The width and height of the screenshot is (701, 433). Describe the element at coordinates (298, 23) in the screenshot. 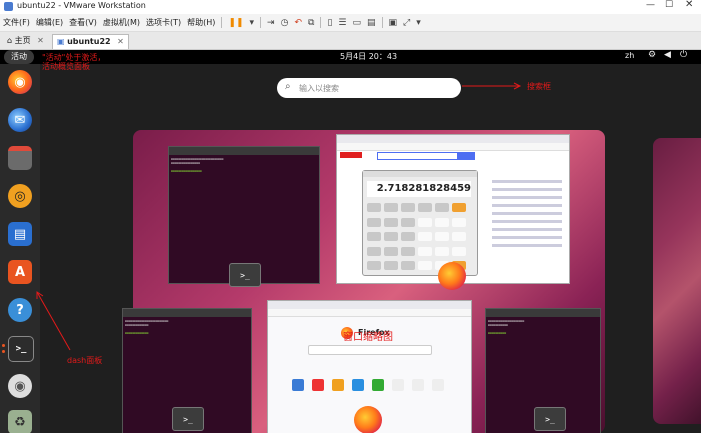

I see `revert-snapshot-icon: ↶` at that location.